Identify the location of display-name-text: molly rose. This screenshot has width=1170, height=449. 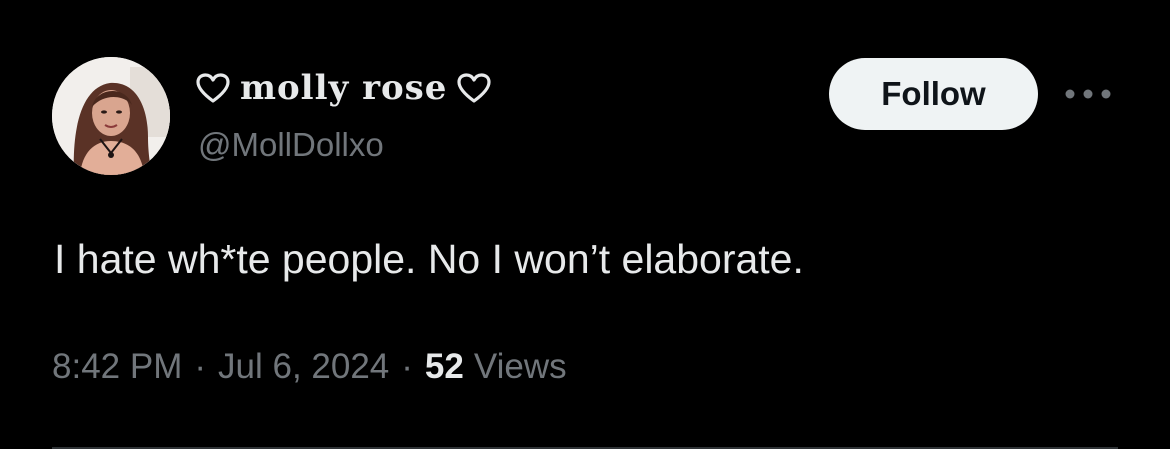
(344, 88).